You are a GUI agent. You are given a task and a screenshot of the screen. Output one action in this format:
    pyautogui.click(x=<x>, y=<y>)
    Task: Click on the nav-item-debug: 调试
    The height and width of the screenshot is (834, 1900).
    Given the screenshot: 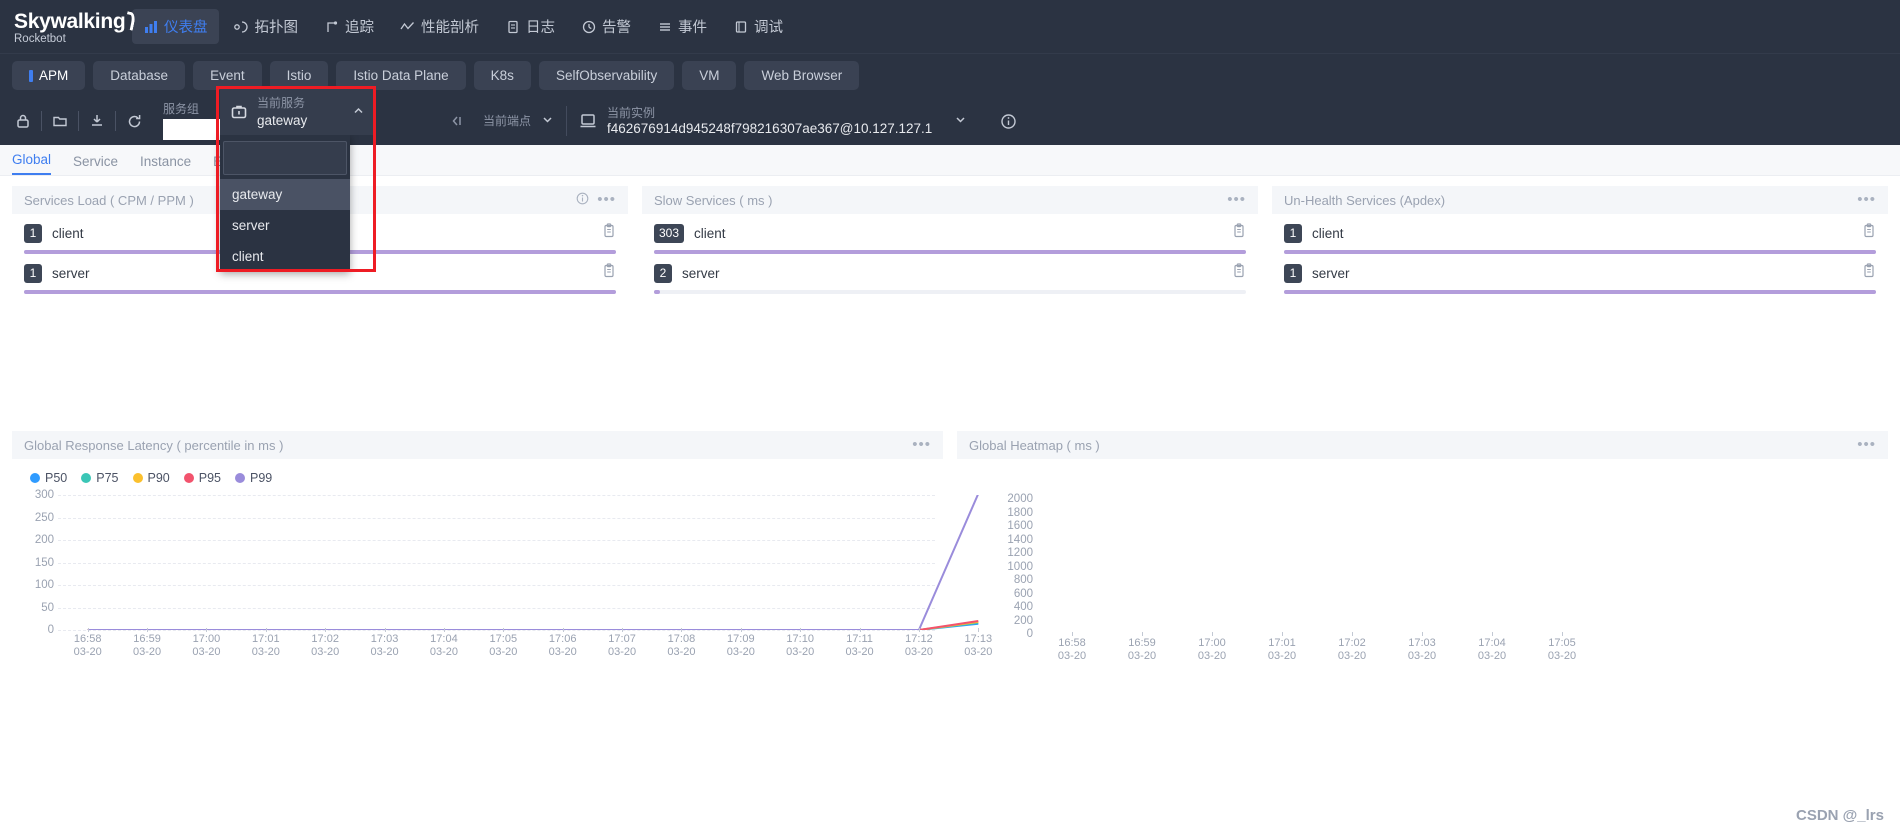 What is the action you would take?
    pyautogui.click(x=758, y=26)
    